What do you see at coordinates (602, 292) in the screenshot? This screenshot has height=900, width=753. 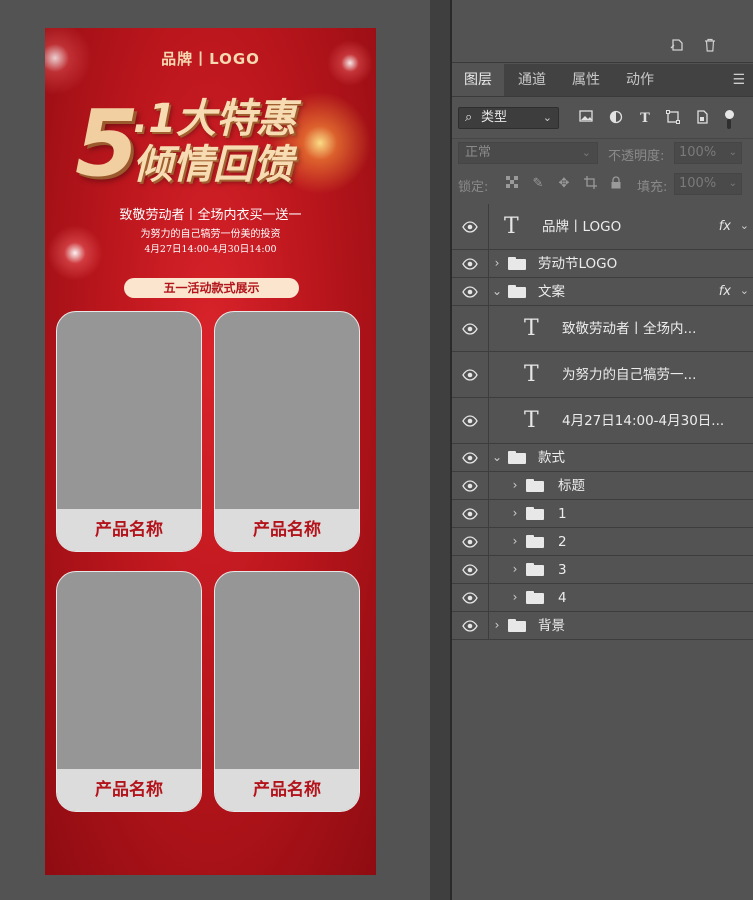 I see `layer-row-copy-group: ⌄ 文案 fx ⌄` at bounding box center [602, 292].